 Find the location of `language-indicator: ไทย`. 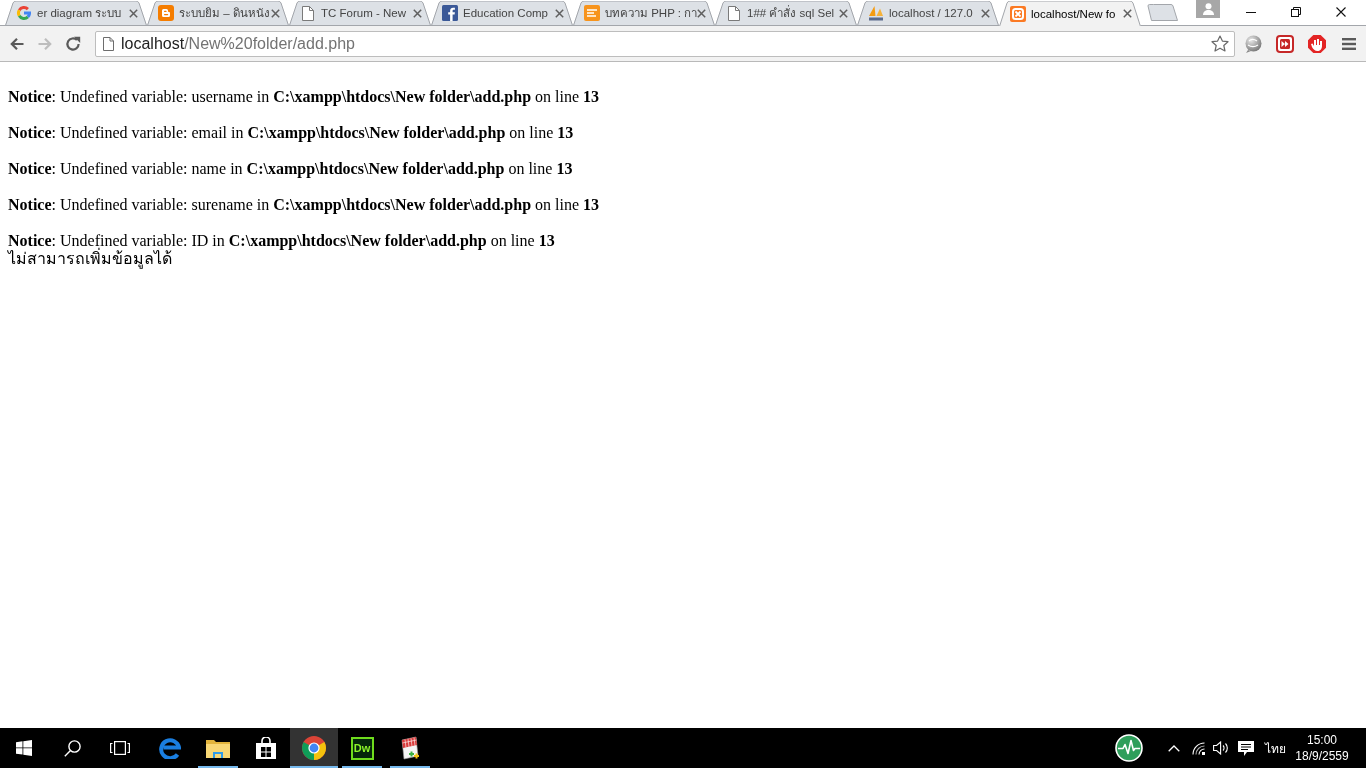

language-indicator: ไทย is located at coordinates (1275, 748).